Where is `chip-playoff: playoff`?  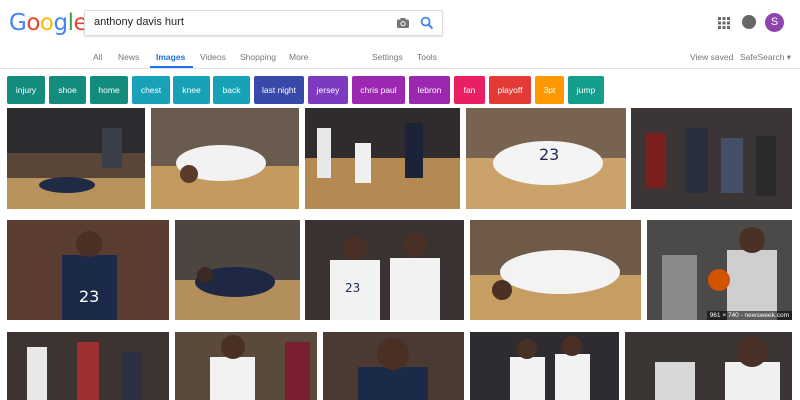 chip-playoff: playoff is located at coordinates (510, 90).